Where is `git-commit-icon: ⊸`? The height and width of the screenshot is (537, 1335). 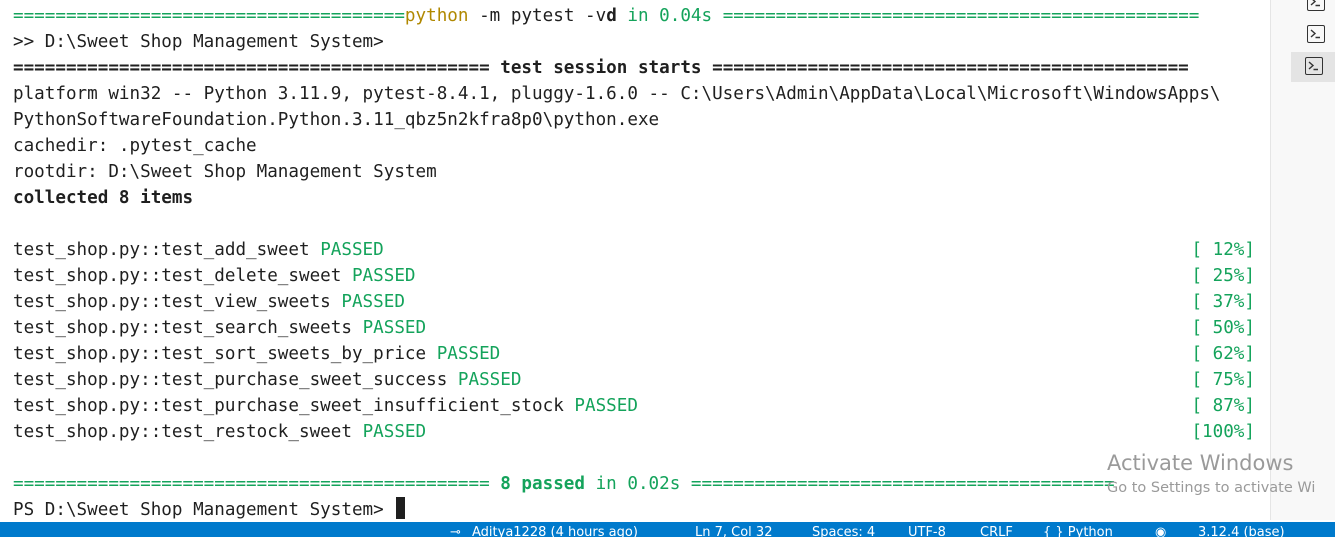
git-commit-icon: ⊸ is located at coordinates (455, 531).